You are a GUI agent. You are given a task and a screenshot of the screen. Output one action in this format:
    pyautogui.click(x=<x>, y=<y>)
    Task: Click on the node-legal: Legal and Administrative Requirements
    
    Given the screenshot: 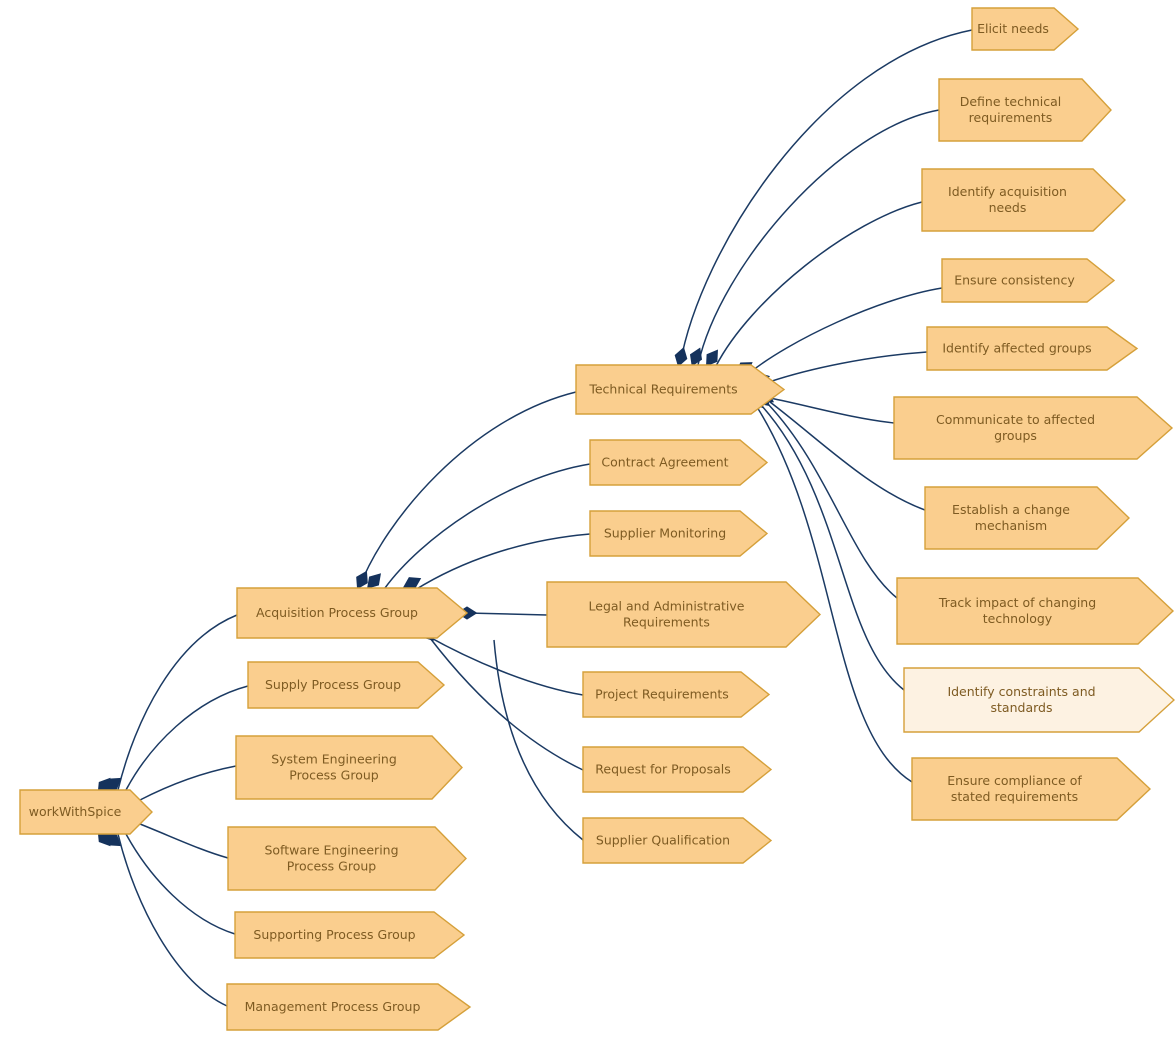 What is the action you would take?
    pyautogui.click(x=684, y=614)
    